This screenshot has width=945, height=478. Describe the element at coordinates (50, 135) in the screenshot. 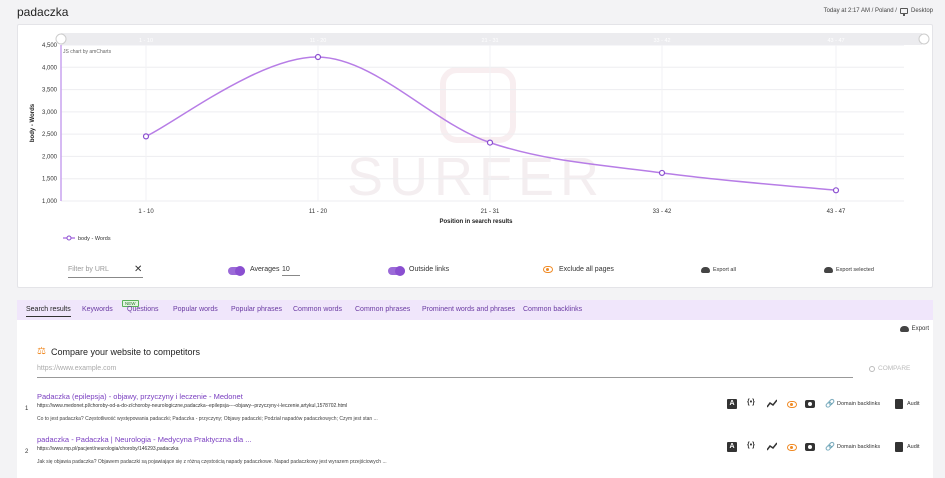

I see `y-tick-label: 2,500` at that location.